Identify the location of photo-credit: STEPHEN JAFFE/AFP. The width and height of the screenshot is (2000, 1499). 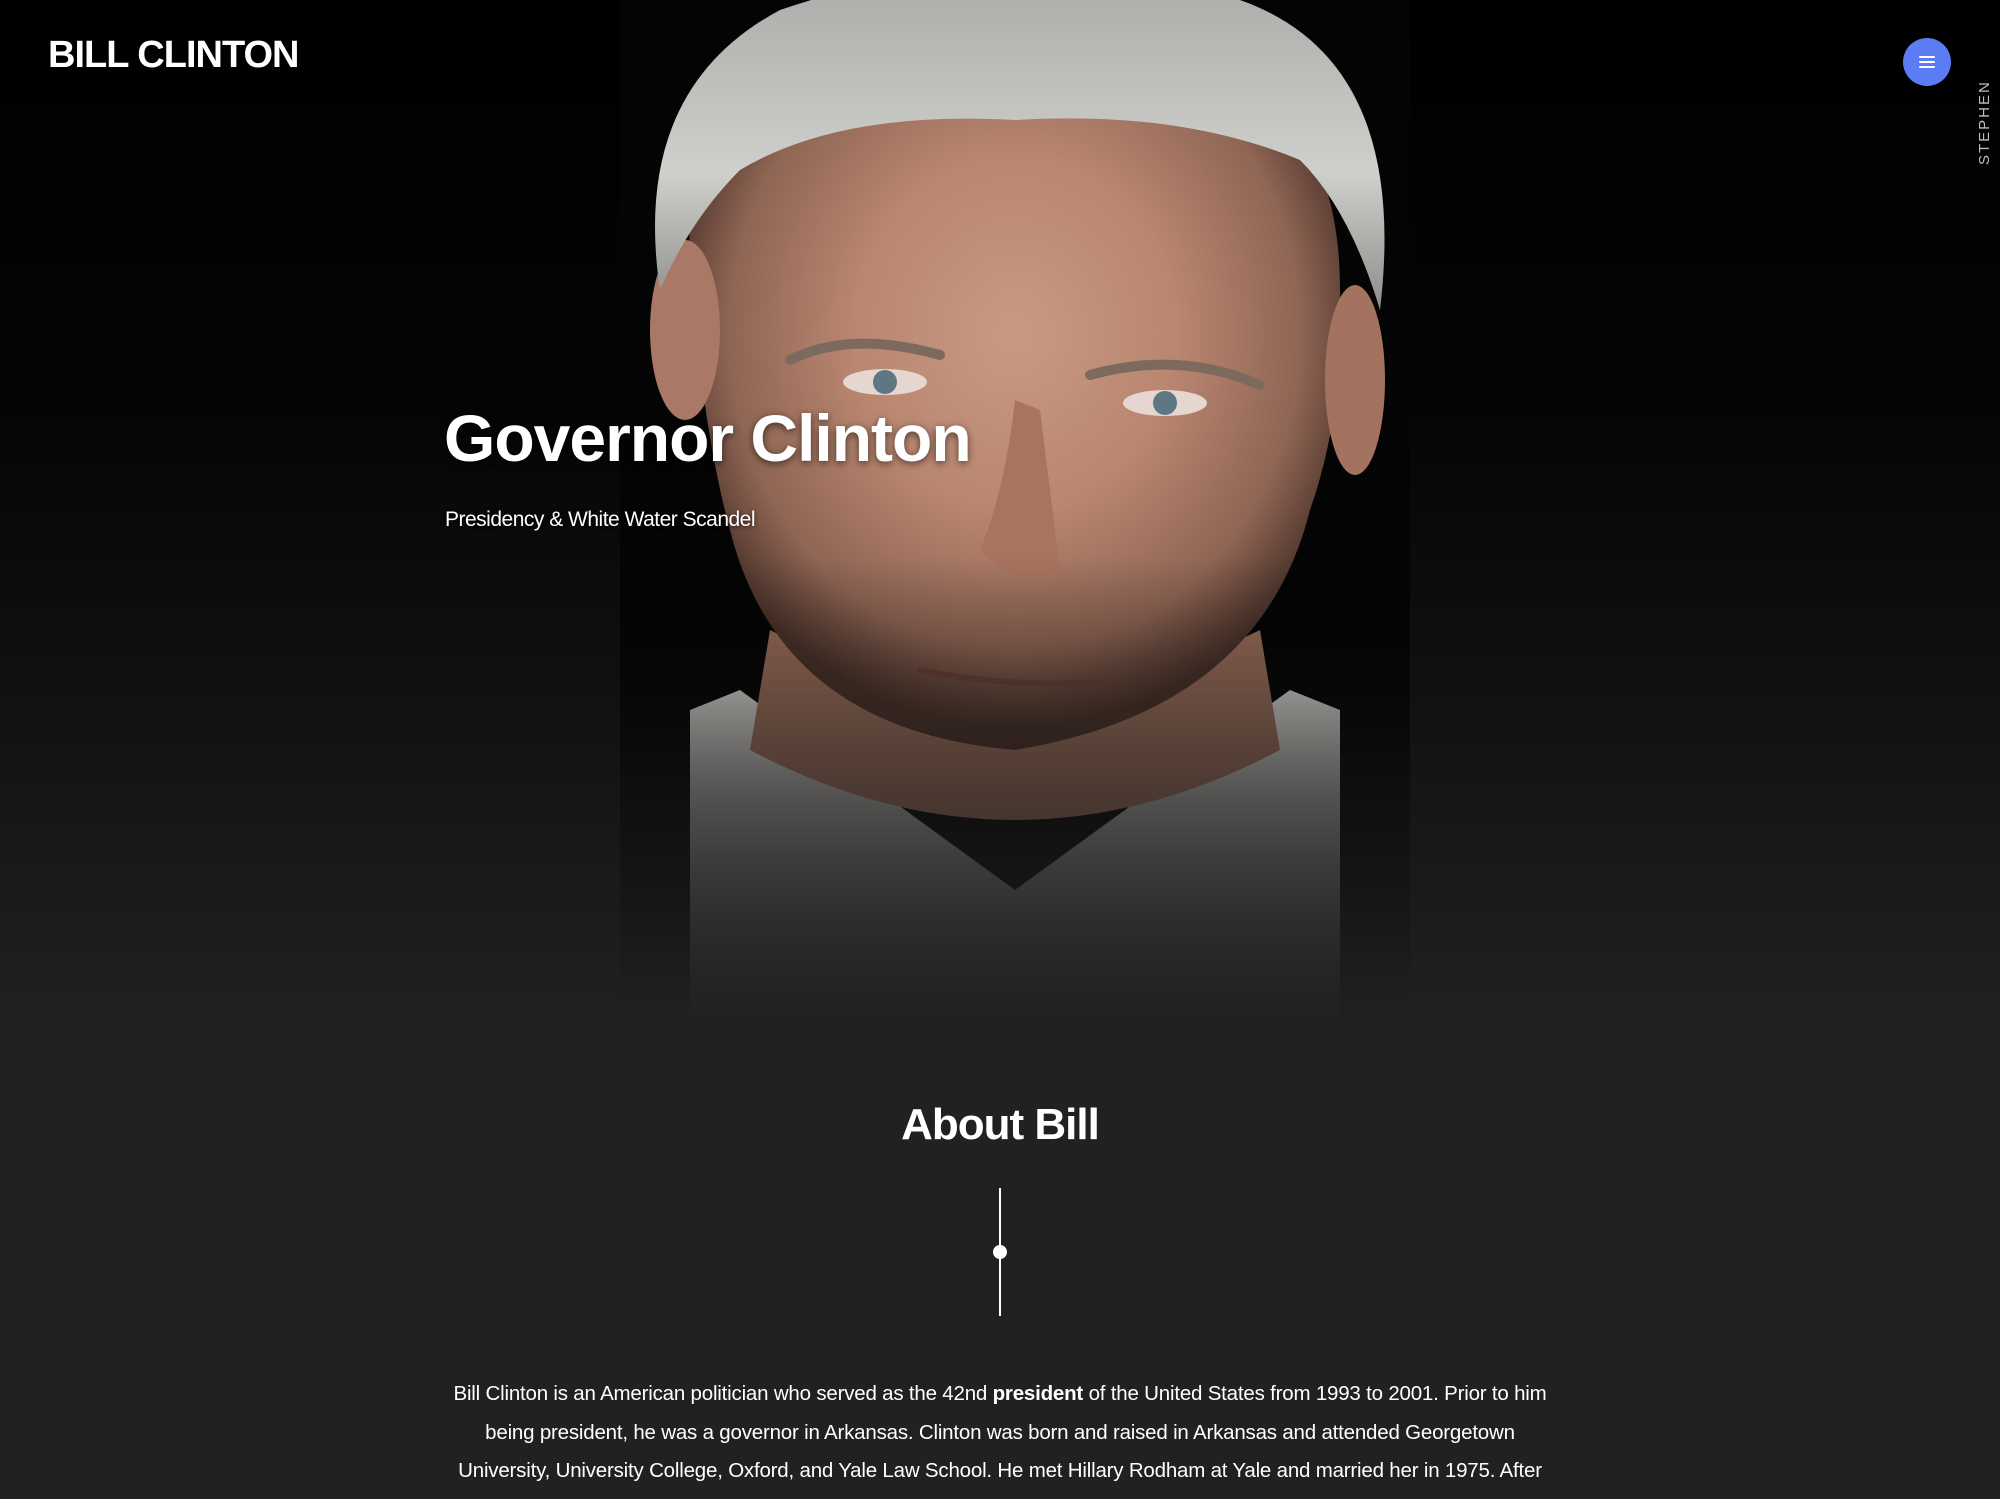
(1984, 122).